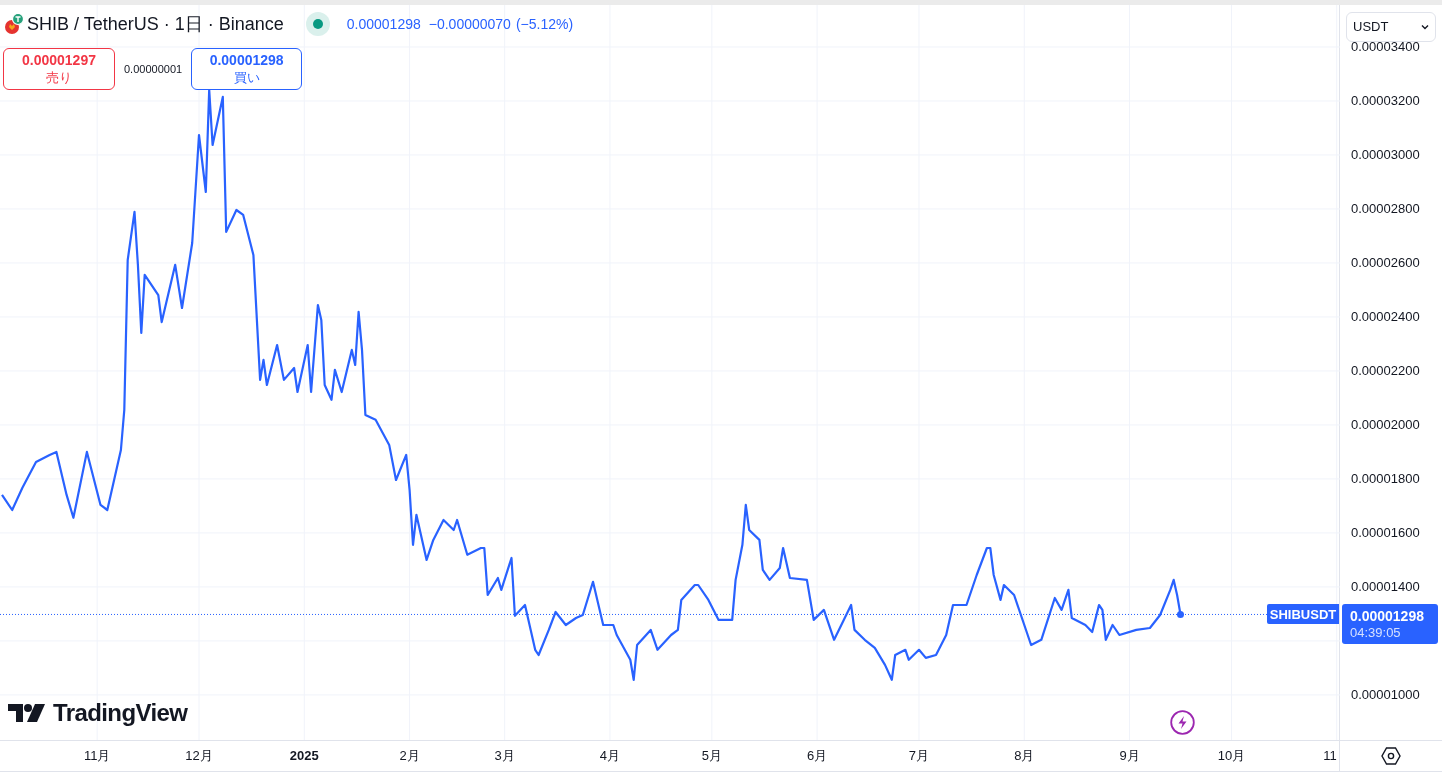 This screenshot has height=782, width=1442. Describe the element at coordinates (1182, 722) in the screenshot. I see `lightning-icon` at that location.